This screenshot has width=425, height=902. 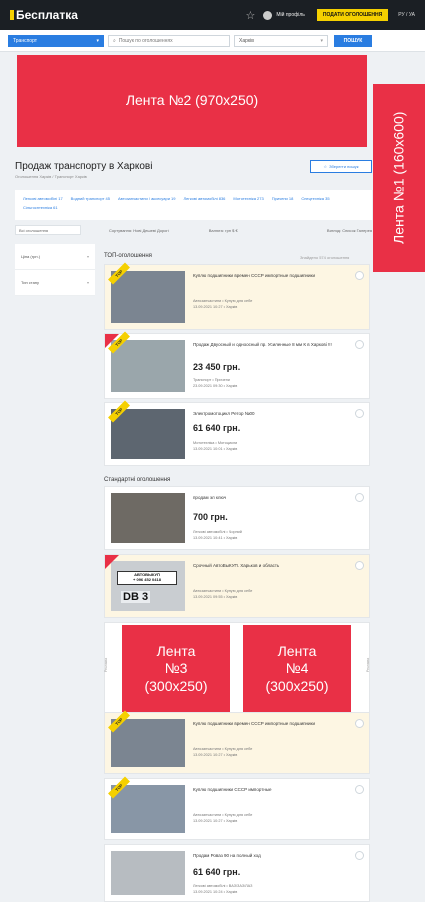 I want to click on filter-sidebar: Ціна (грн.) ▾ Тип стану ▾, so click(x=55, y=270).